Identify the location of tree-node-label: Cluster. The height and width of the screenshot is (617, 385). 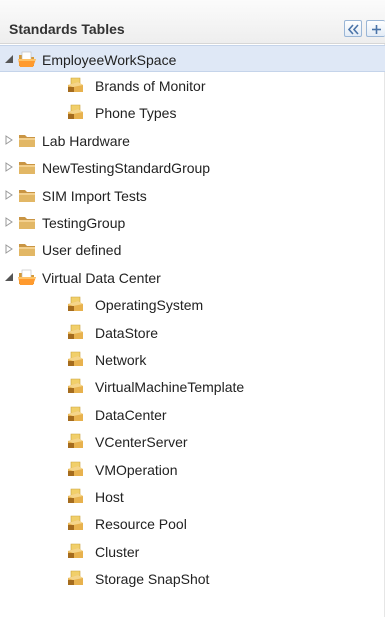
(117, 551).